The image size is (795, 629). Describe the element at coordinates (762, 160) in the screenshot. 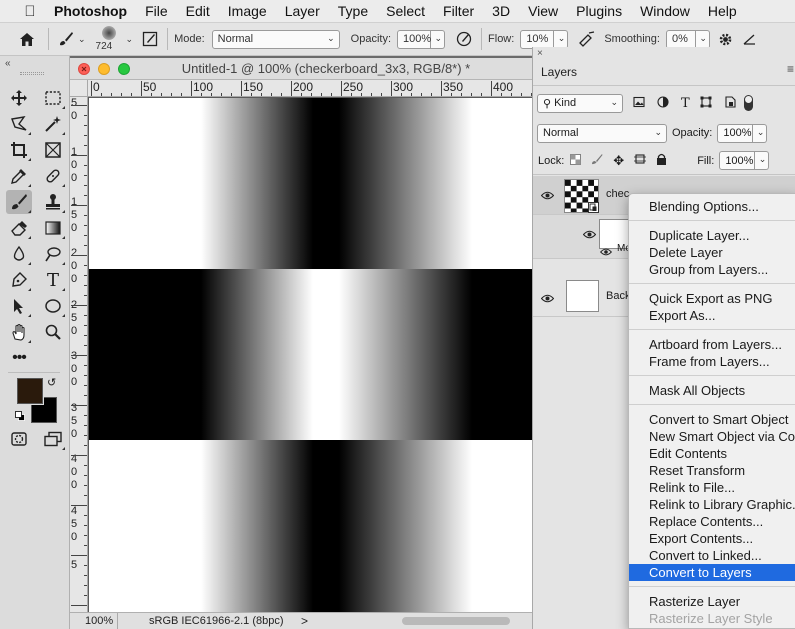

I see `fill-dropdown: ⌄` at that location.